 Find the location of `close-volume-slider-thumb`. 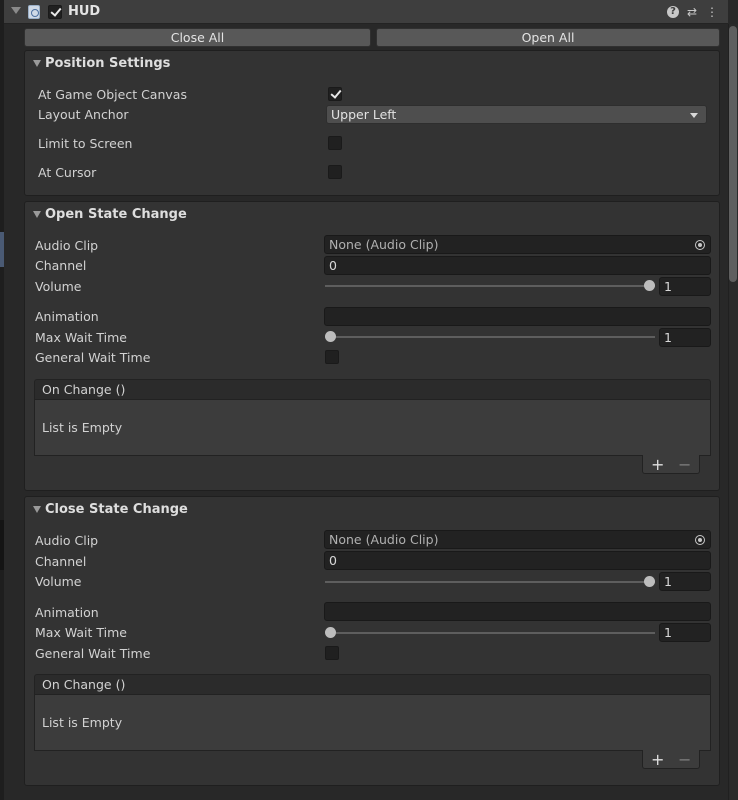

close-volume-slider-thumb is located at coordinates (649, 581).